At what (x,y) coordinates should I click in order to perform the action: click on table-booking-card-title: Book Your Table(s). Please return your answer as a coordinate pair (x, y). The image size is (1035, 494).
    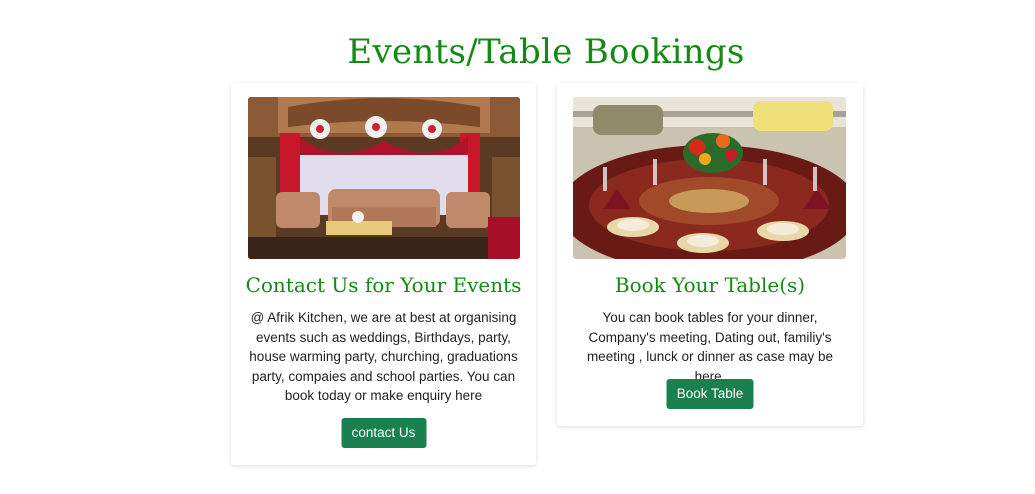
    Looking at the image, I should click on (710, 285).